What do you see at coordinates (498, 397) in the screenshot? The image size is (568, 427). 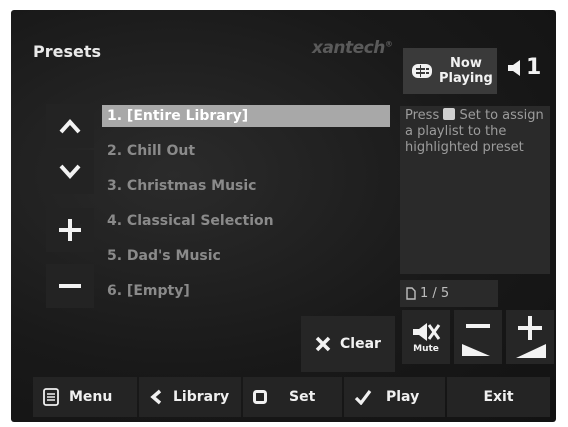 I see `exit-button: Exit` at bounding box center [498, 397].